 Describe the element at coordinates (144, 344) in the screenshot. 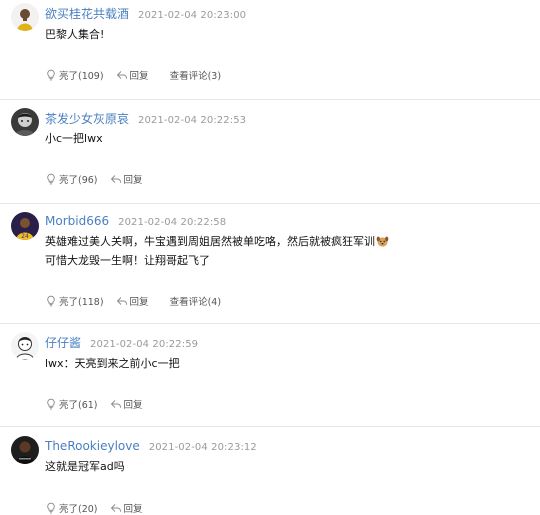

I see `timestamp: 2021-02-04 20:22:59` at that location.